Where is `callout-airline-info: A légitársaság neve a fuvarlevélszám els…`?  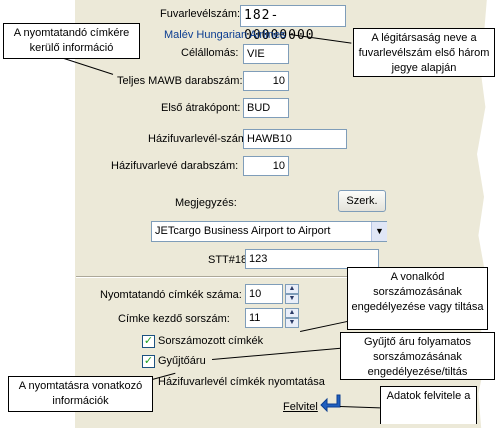
callout-airline-info: A légitársaság neve a fuvarlevélszám els… is located at coordinates (424, 52).